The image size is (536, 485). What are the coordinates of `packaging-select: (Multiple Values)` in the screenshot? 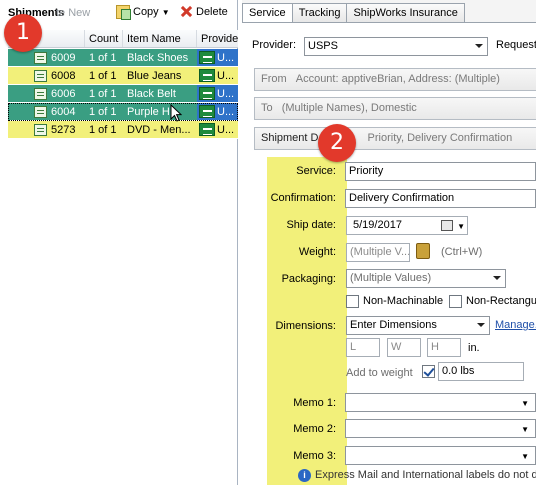 It's located at (426, 278).